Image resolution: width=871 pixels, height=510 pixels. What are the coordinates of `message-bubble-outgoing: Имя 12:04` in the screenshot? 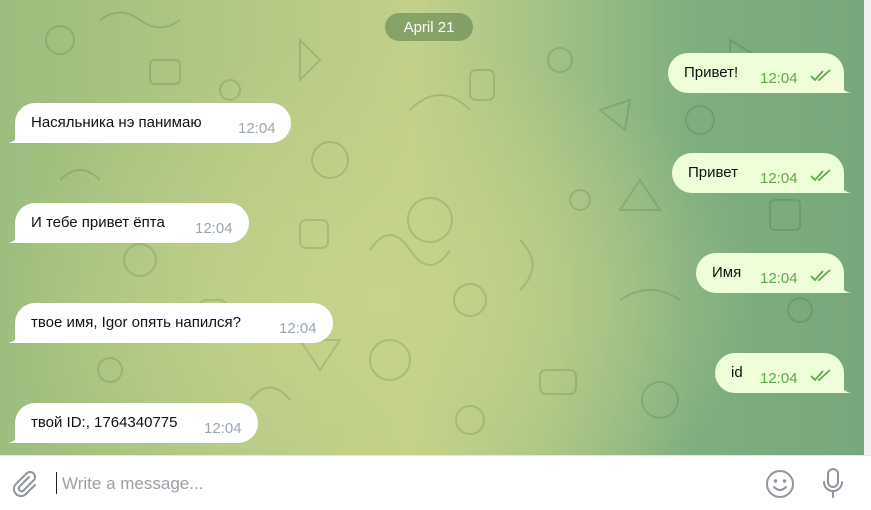 It's located at (773, 273).